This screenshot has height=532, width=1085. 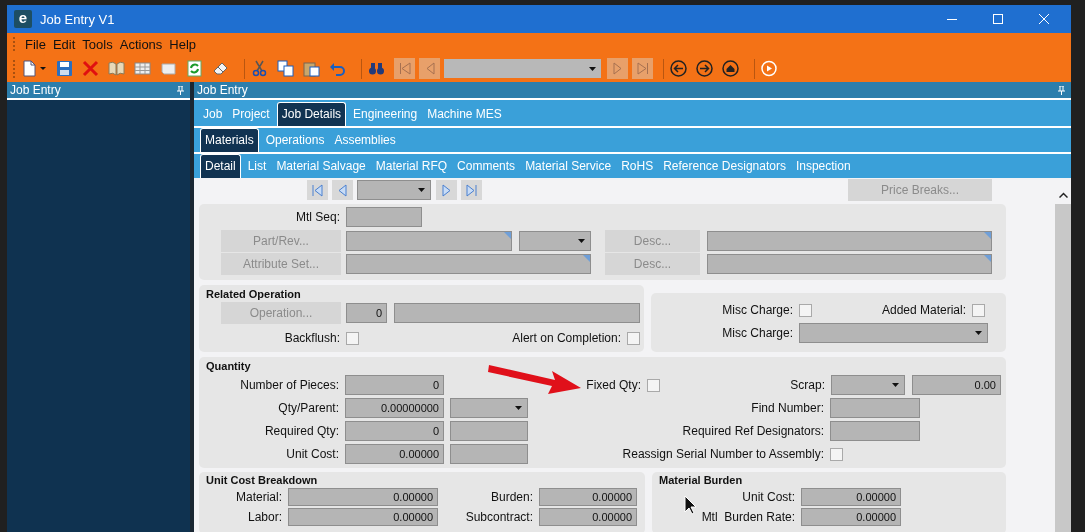 I want to click on maximize-icon, so click(x=998, y=19).